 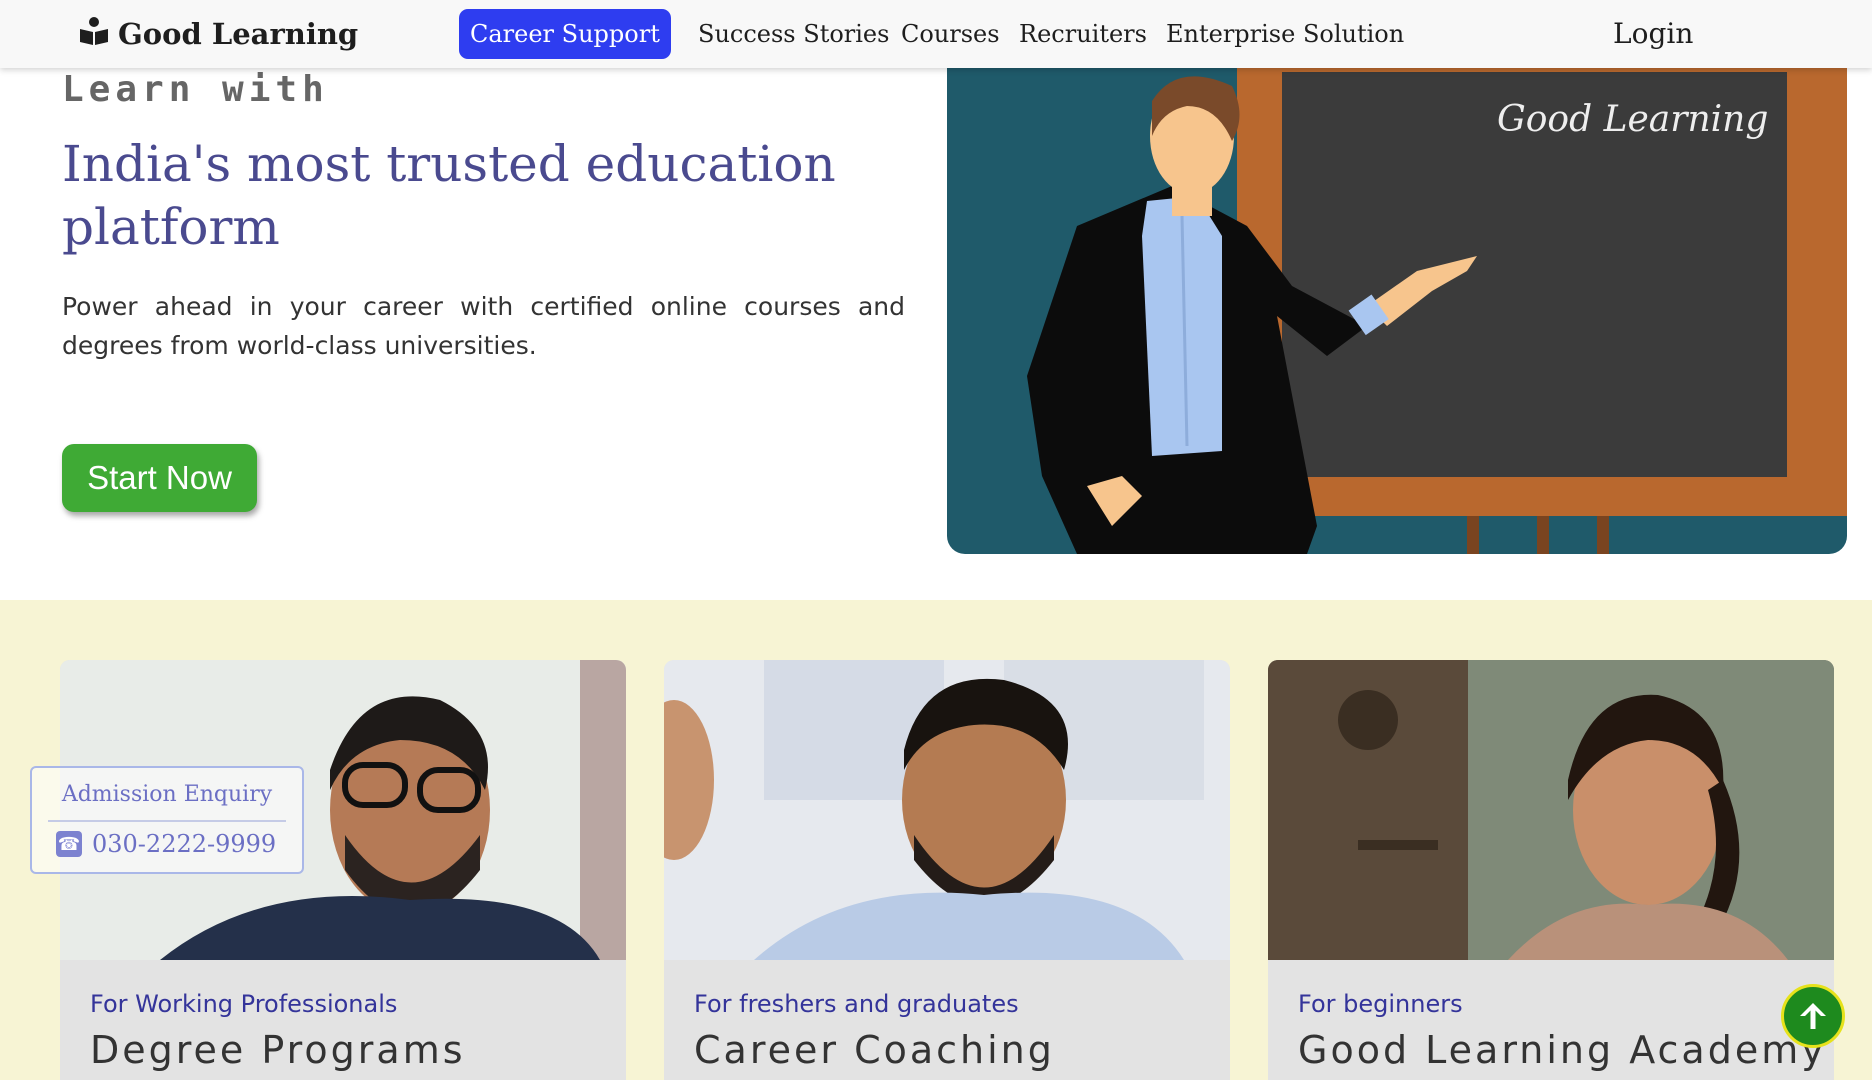 I want to click on card-tag: For freshers and graduates, so click(x=856, y=1004).